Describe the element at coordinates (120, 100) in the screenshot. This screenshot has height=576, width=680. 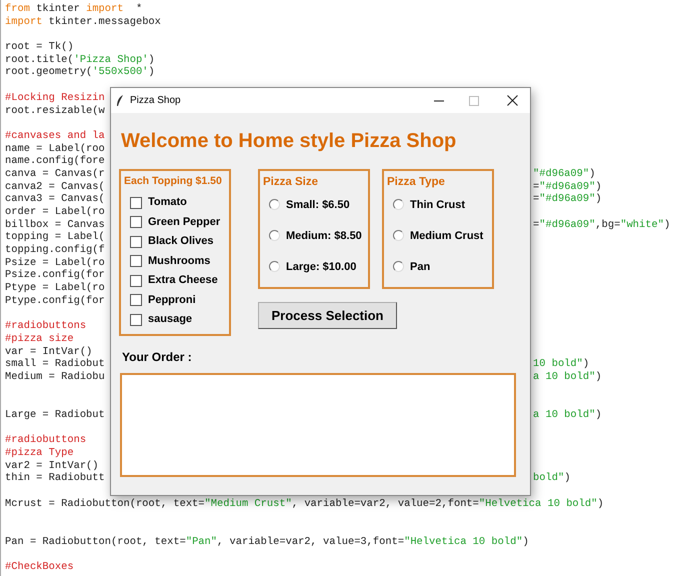
I see `feather-icon` at that location.